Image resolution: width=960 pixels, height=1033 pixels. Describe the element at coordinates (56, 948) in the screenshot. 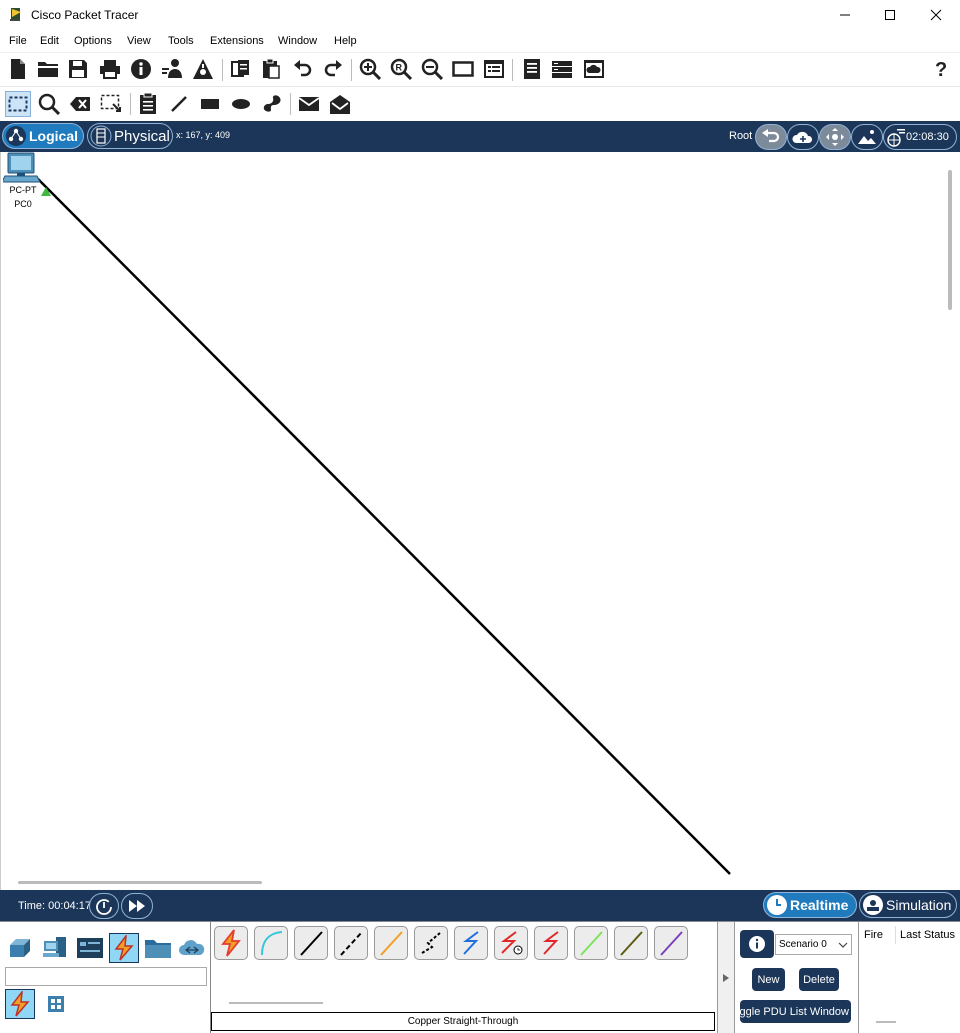

I see `end-devices-icon` at that location.